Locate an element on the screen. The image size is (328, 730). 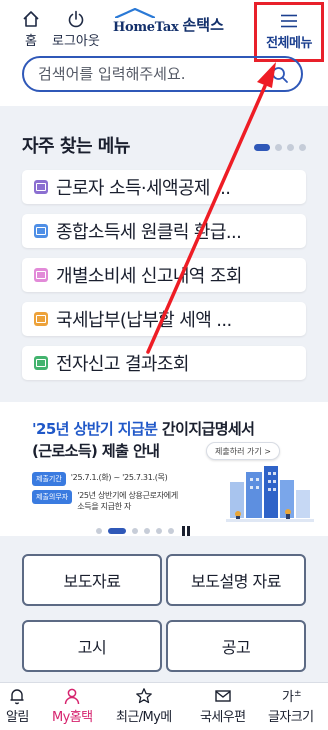
banner-period-row: 제출기간 '25.7.1.(화) ~ '25.7.31.(목) is located at coordinates (100, 479).